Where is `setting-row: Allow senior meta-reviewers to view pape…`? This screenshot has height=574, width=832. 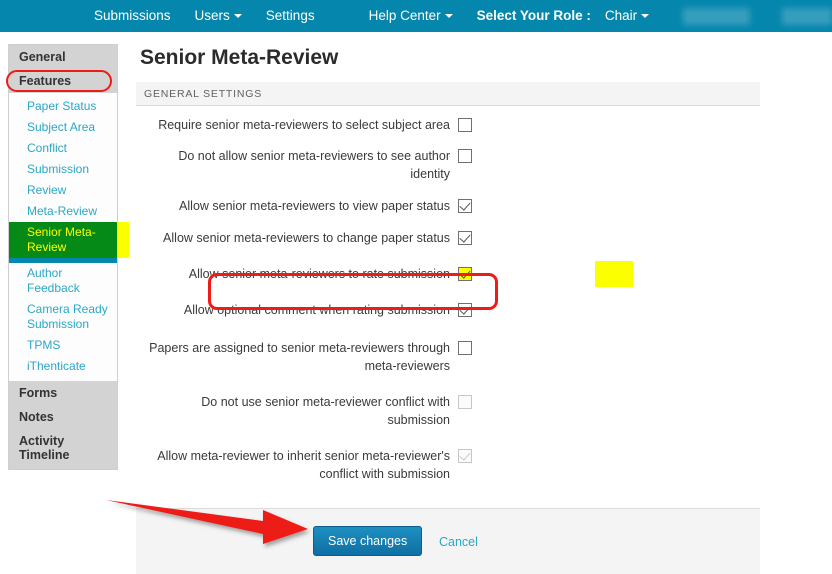 setting-row: Allow senior meta-reviewers to view pape… is located at coordinates (448, 206).